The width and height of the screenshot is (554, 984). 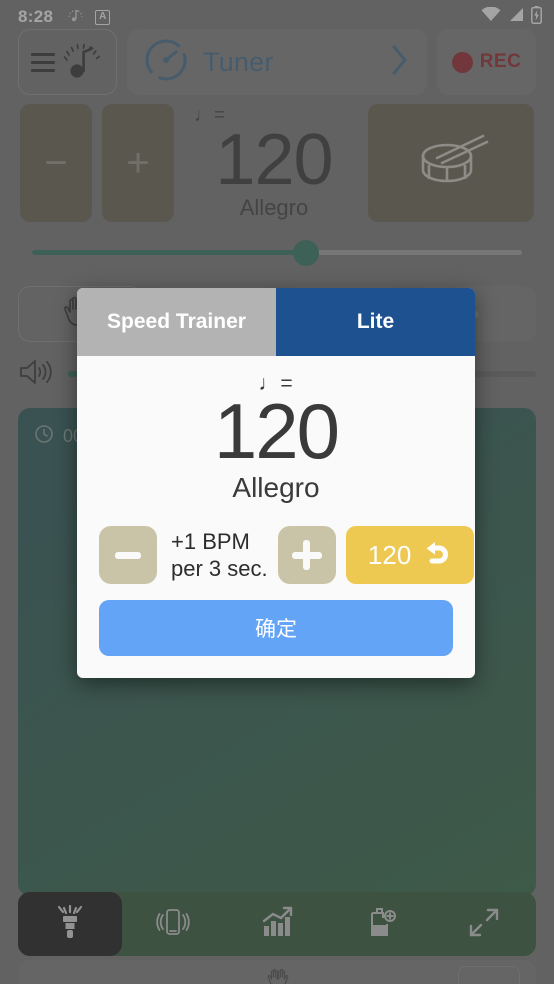 I want to click on tab-lite-label: Lite, so click(x=375, y=321).